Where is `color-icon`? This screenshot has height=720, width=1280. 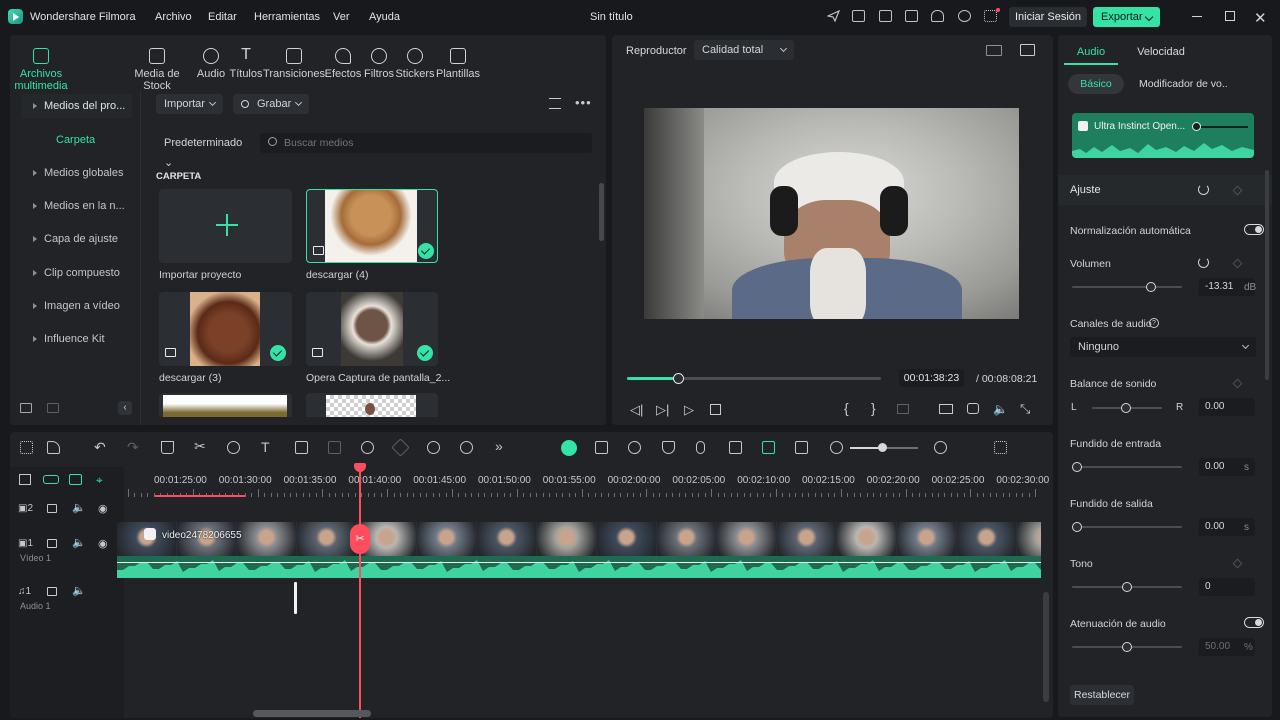 color-icon is located at coordinates (400, 447).